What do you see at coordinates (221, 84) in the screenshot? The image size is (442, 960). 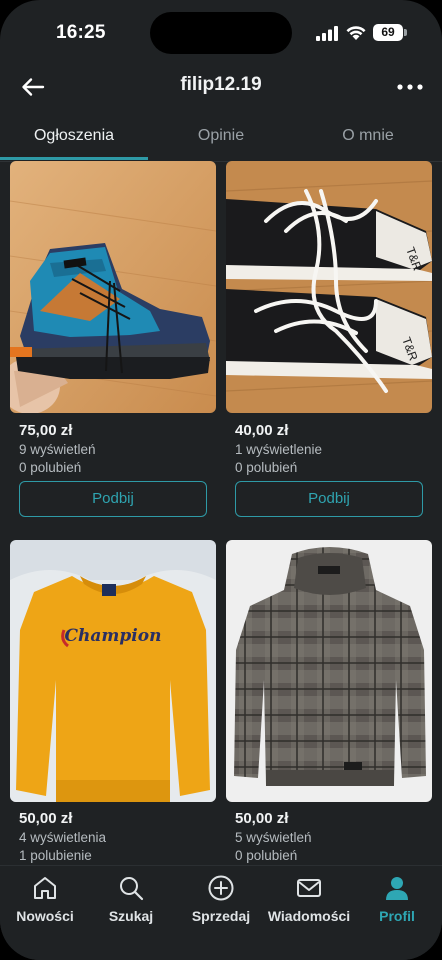 I see `page-title: filip12.19` at bounding box center [221, 84].